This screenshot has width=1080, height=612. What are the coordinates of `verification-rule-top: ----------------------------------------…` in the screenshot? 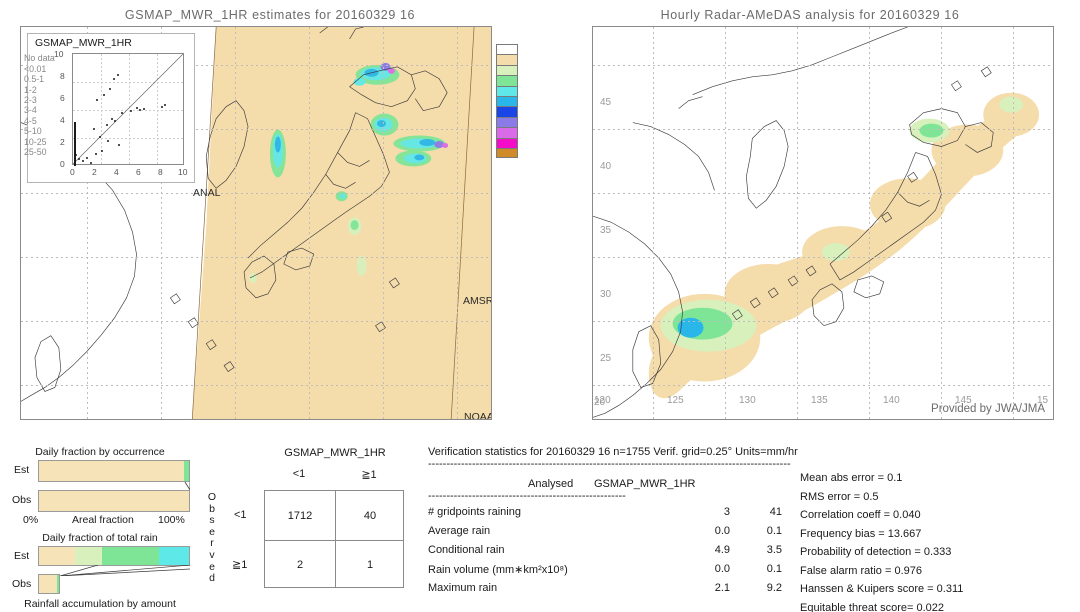 It's located at (609, 464).